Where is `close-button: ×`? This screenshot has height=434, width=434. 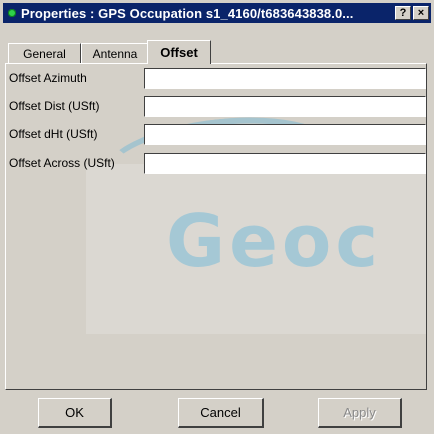 close-button: × is located at coordinates (421, 13).